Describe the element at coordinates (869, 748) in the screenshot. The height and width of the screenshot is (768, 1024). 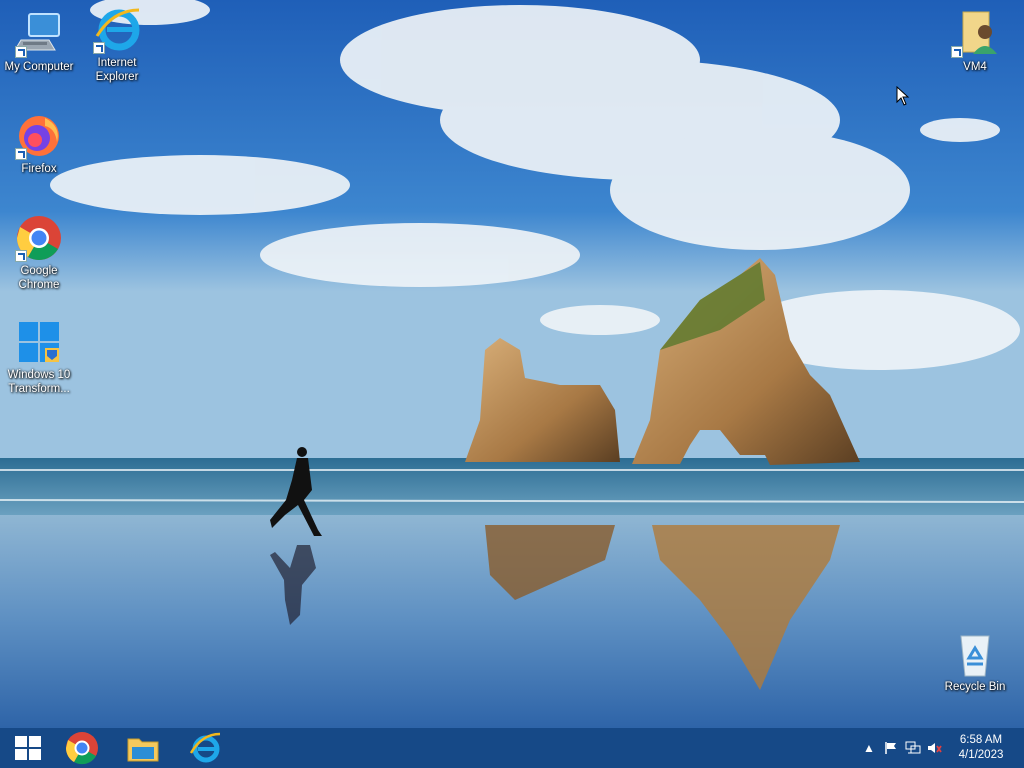
I see `show-hidden-icons-chevron-icon: ▲` at that location.